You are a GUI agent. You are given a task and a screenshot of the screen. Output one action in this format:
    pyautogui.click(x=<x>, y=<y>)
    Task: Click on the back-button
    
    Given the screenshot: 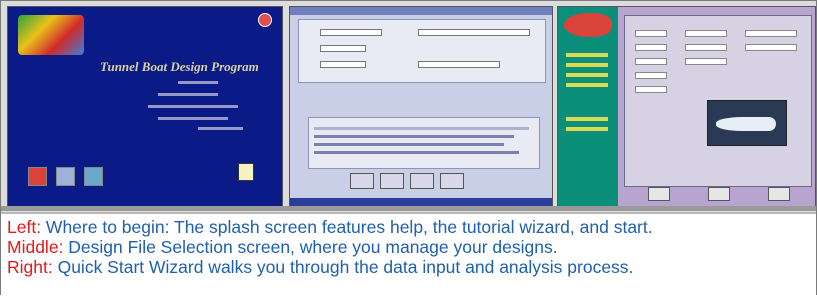 What is the action you would take?
    pyautogui.click(x=659, y=194)
    